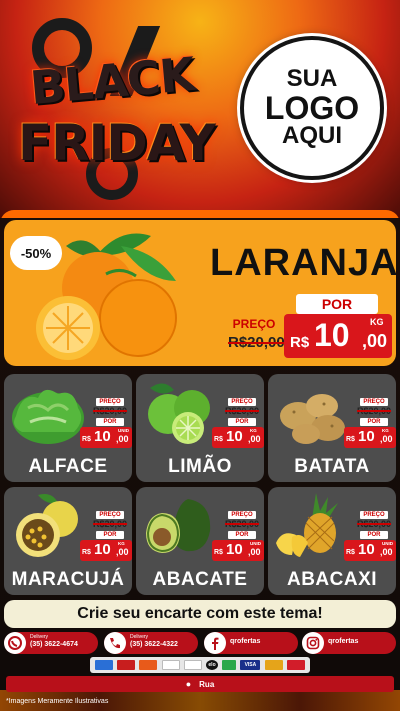  Describe the element at coordinates (200, 541) in the screenshot. I see `product-card-abacate: PREÇO R$20,00 POR R$ 10 ,00 UNID ABACATE` at that location.